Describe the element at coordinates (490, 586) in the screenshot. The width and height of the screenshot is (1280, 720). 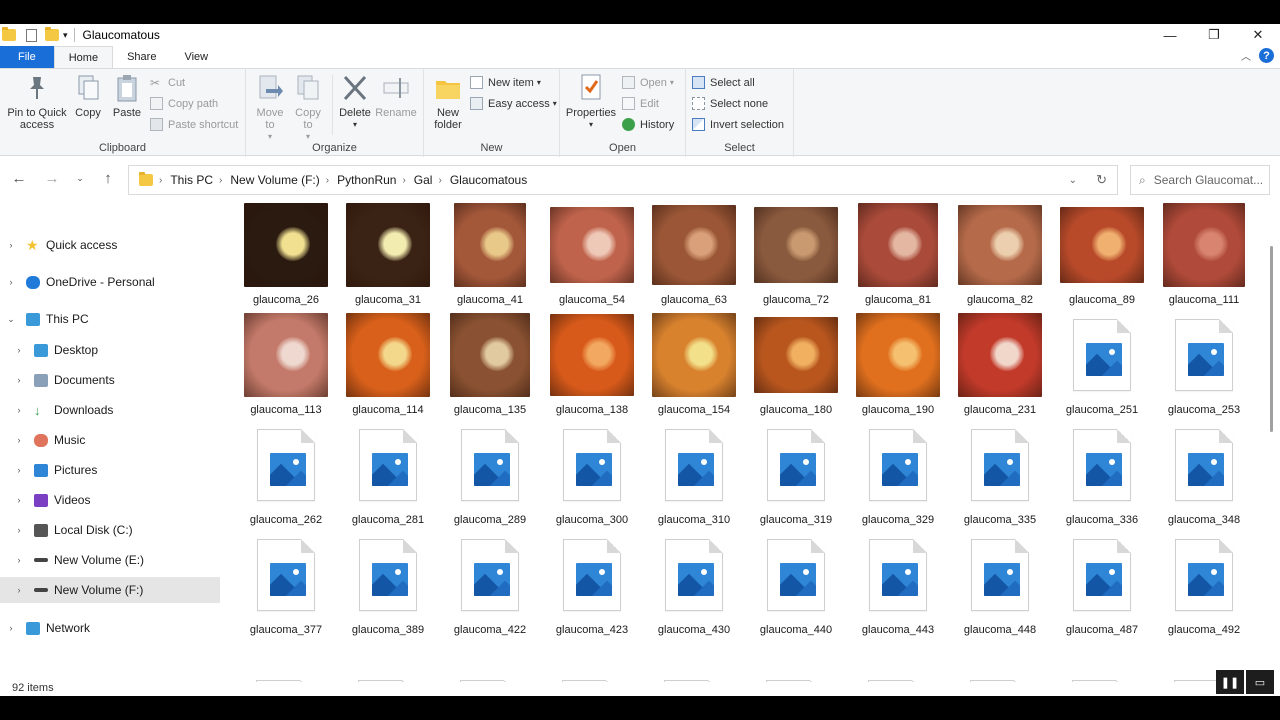
I see `file-item: glaucoma_422` at that location.